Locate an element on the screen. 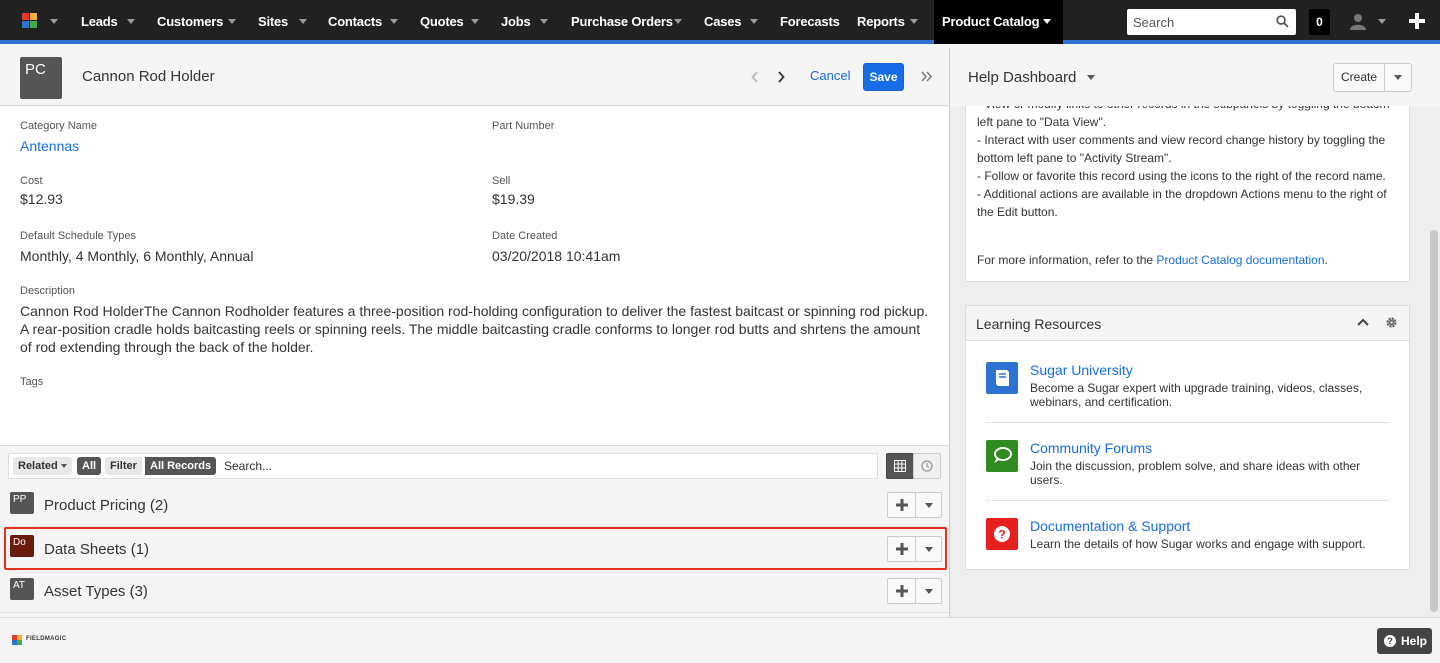 The image size is (1440, 663). nav-cases-caret-icon is located at coordinates (754, 21).